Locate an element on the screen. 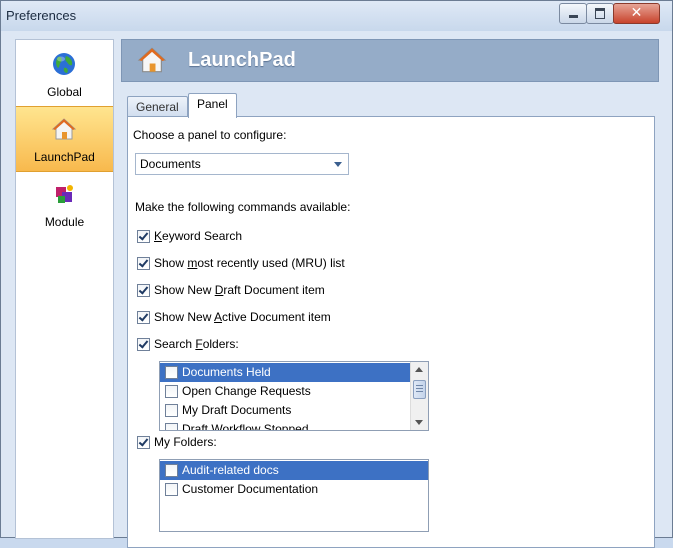  list-item: Audit-related docs is located at coordinates (294, 470).